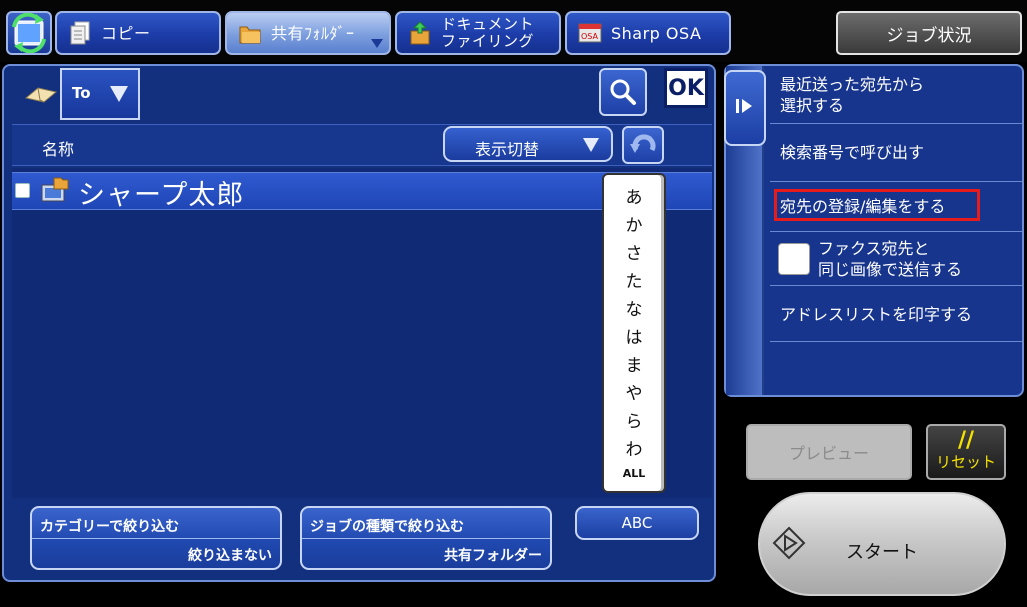 The width and height of the screenshot is (1027, 607). Describe the element at coordinates (488, 24) in the screenshot. I see `tab-document-filing-line1: ドキュメント` at that location.